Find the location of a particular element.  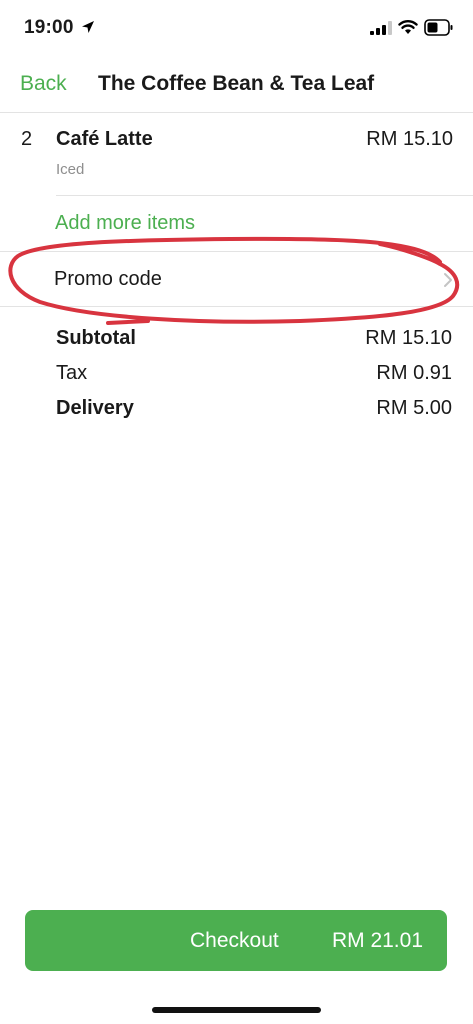

status-time: 19:00 is located at coordinates (49, 27).